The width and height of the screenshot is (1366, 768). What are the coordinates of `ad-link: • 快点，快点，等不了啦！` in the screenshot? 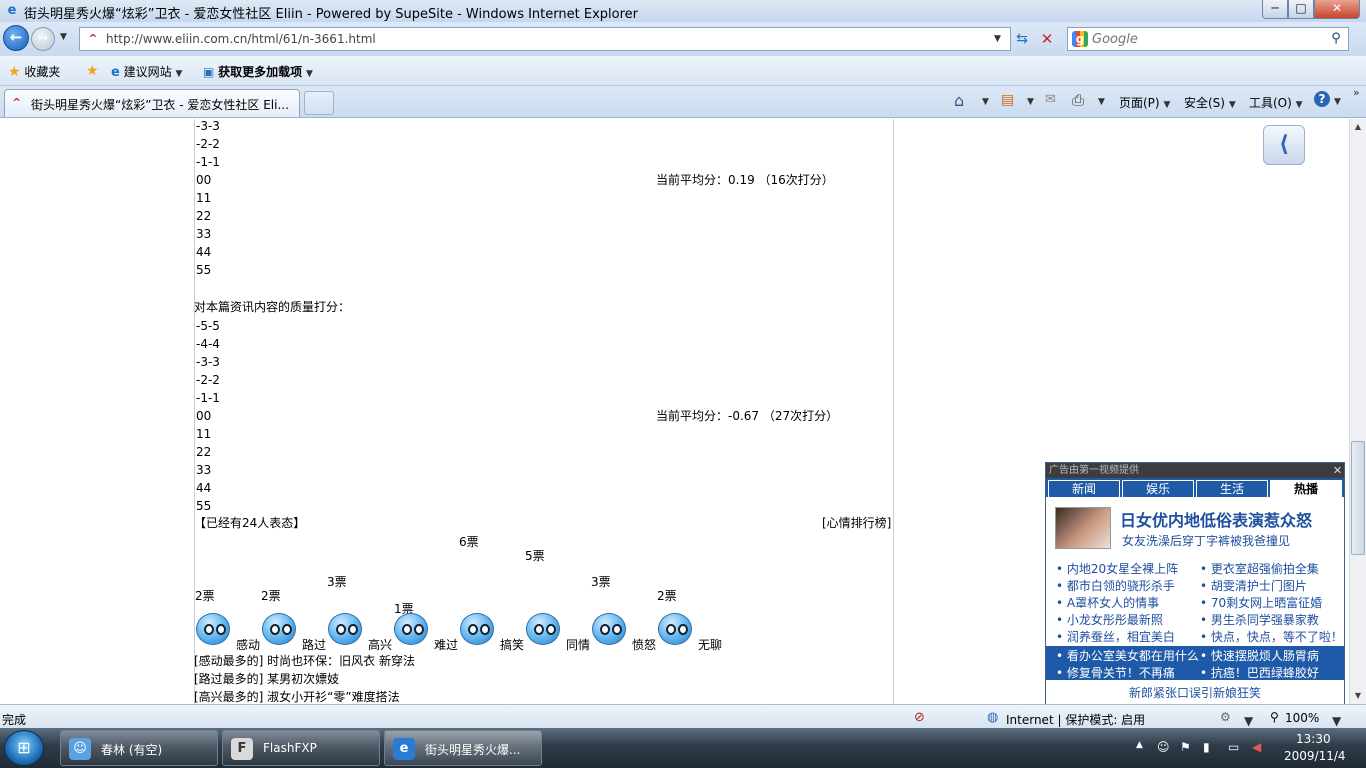 It's located at (1271, 636).